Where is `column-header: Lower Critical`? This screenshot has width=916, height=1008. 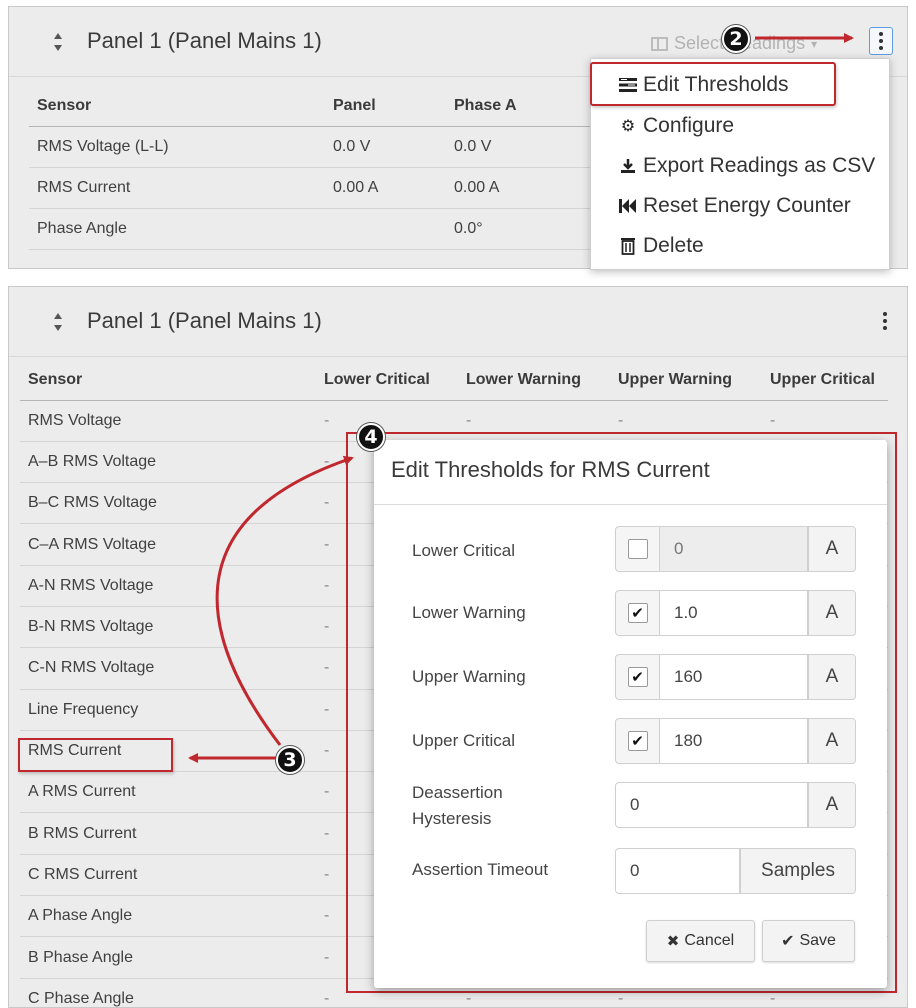 column-header: Lower Critical is located at coordinates (387, 380).